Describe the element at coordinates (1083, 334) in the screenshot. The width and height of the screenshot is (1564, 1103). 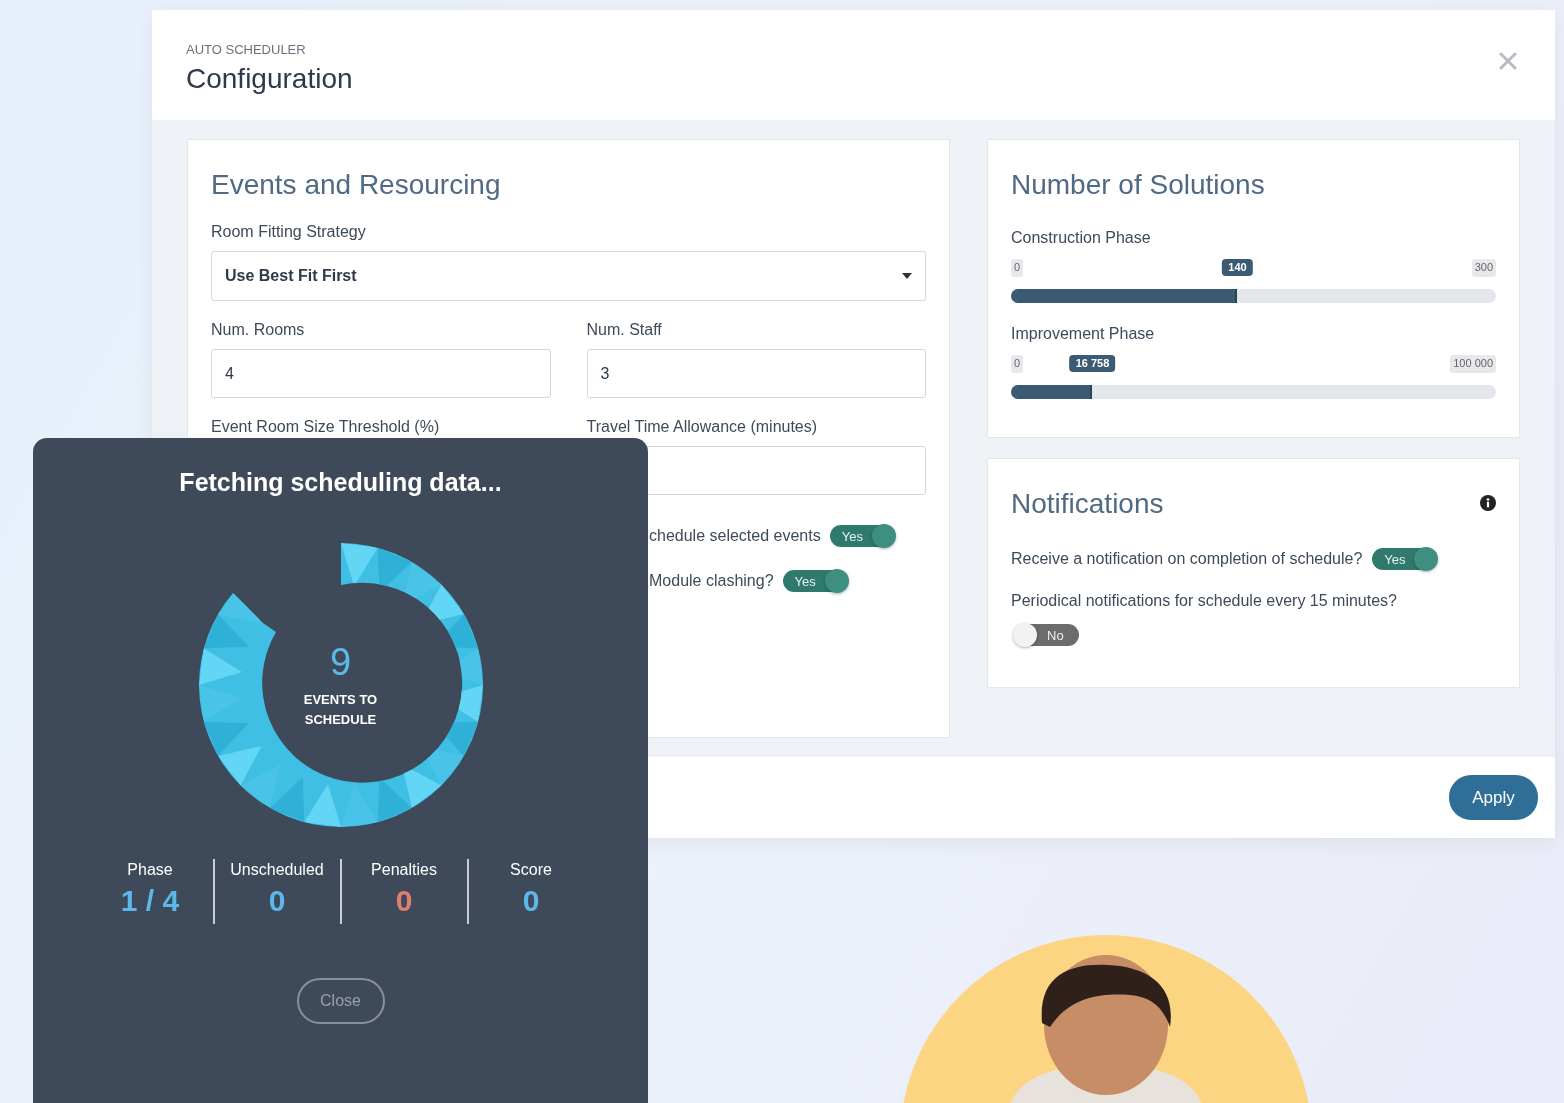
I see `slider-label: Improvement Phase` at that location.